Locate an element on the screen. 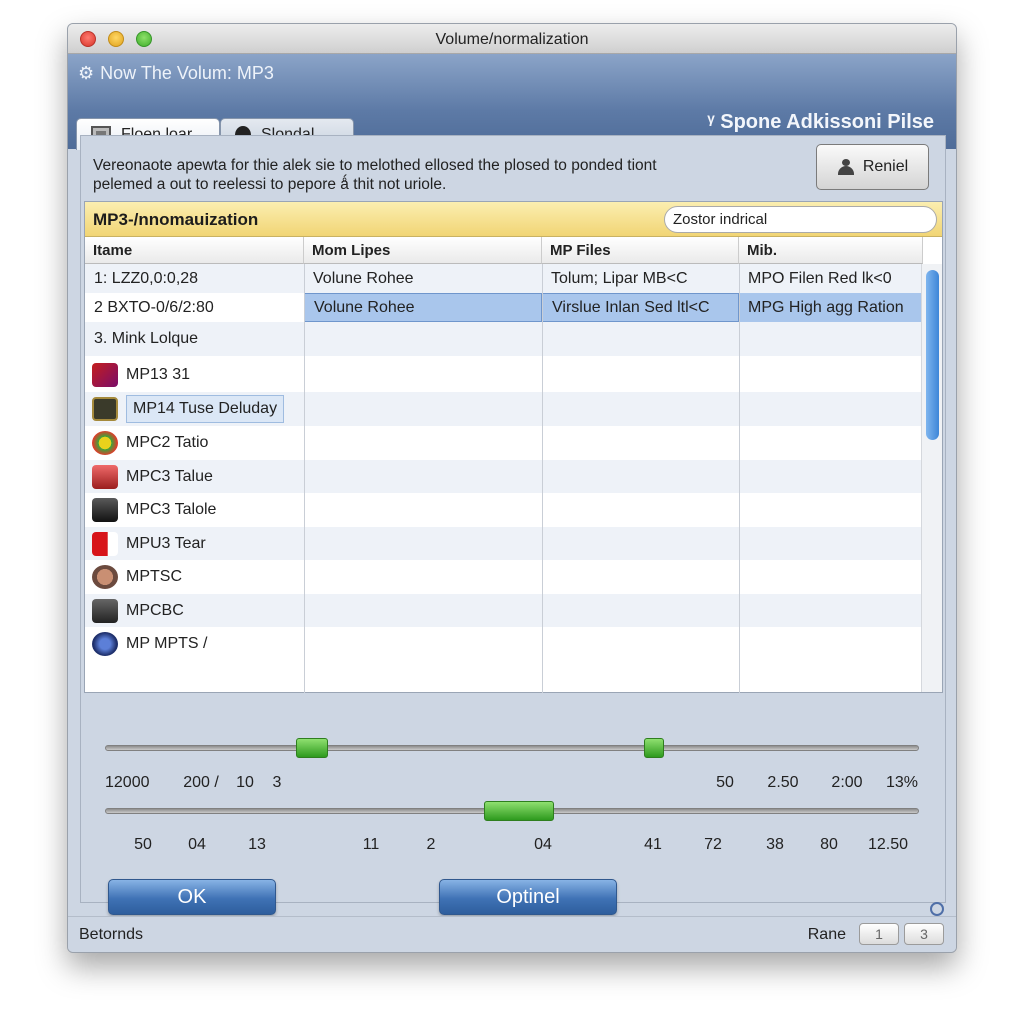  table-row: 3. Mink Lolque is located at coordinates (504, 339).